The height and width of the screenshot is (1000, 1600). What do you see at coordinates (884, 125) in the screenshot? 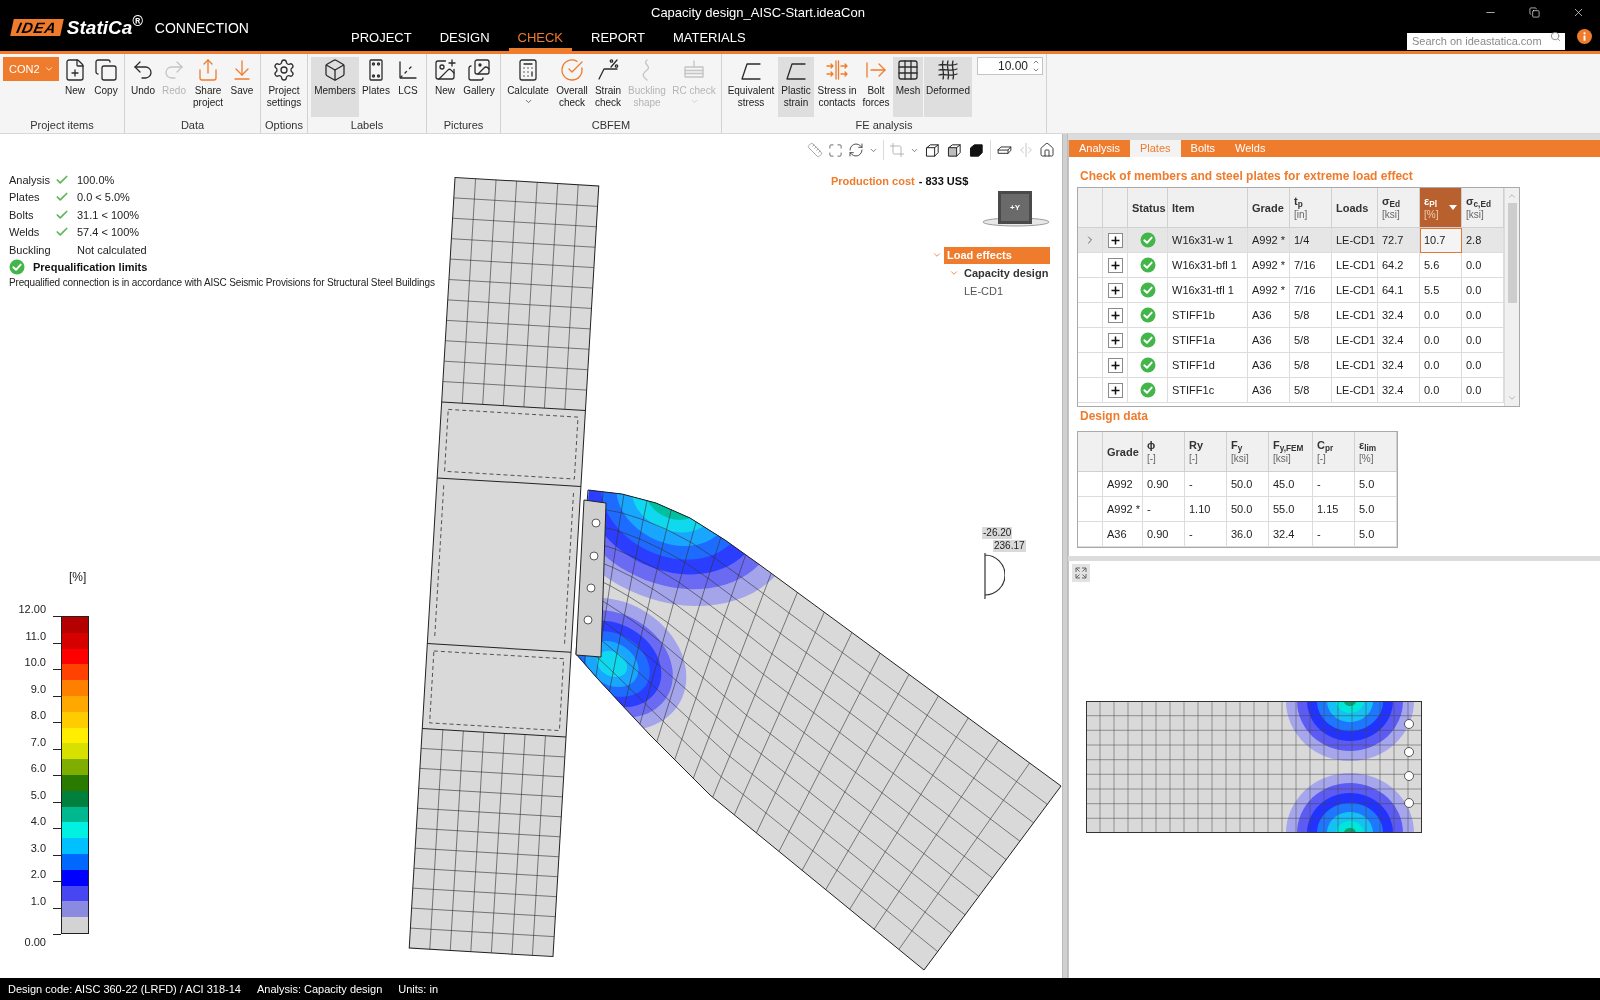
I see `ribbon-group-label: FE analysis` at bounding box center [884, 125].